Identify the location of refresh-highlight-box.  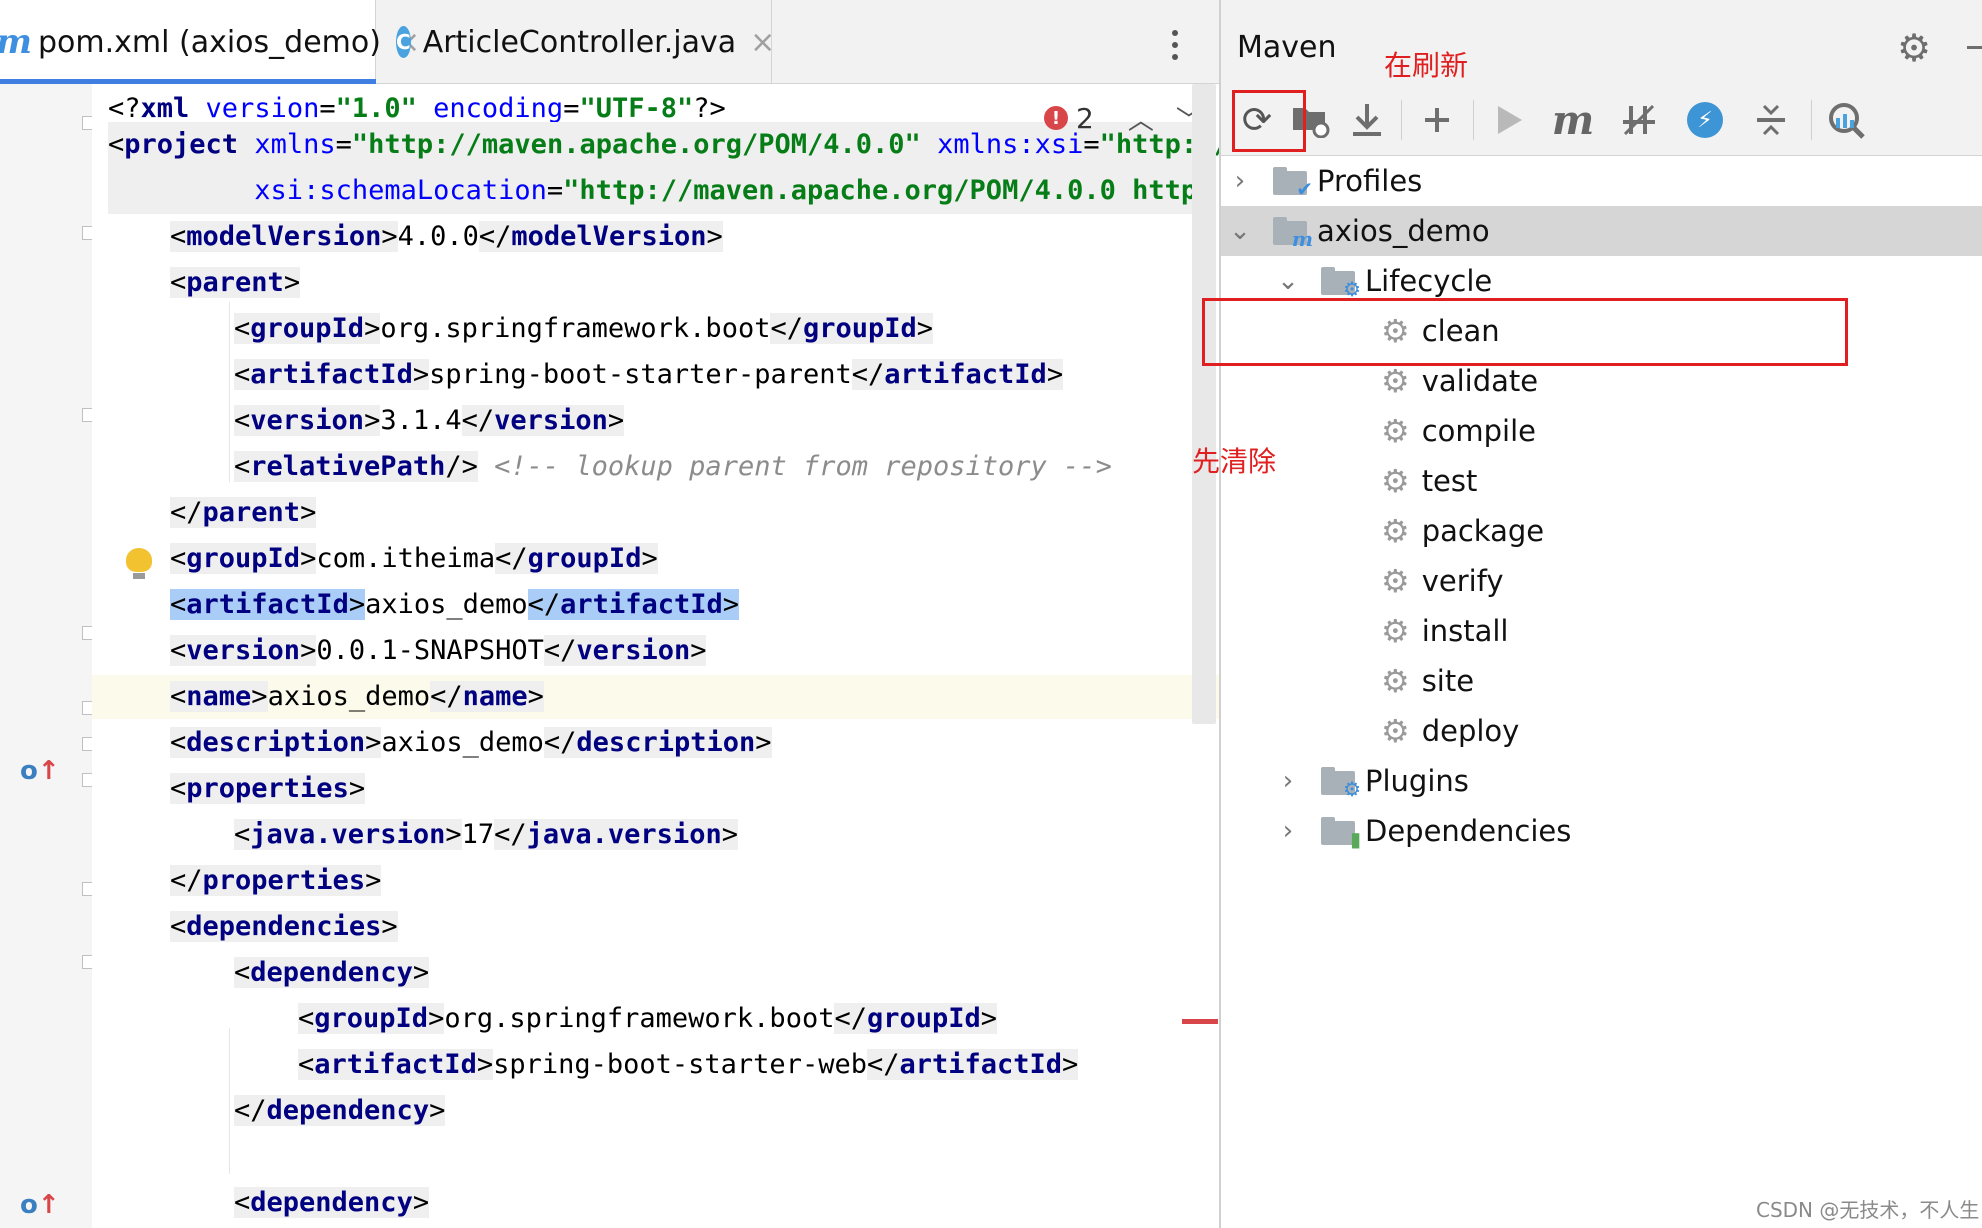
(1269, 121).